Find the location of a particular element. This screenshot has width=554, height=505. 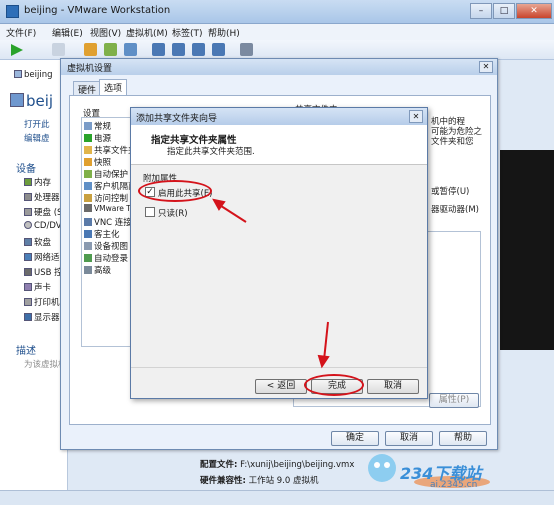

compat-row: 硬件兼容性: 工作站 9.0 虚拟机 is located at coordinates (277, 480).